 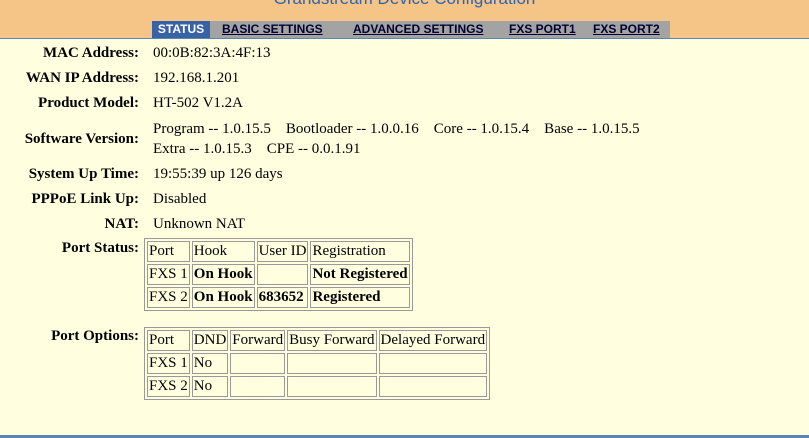 What do you see at coordinates (218, 174) in the screenshot?
I see `system-uptime-value: 19:55:39 up 126 days` at bounding box center [218, 174].